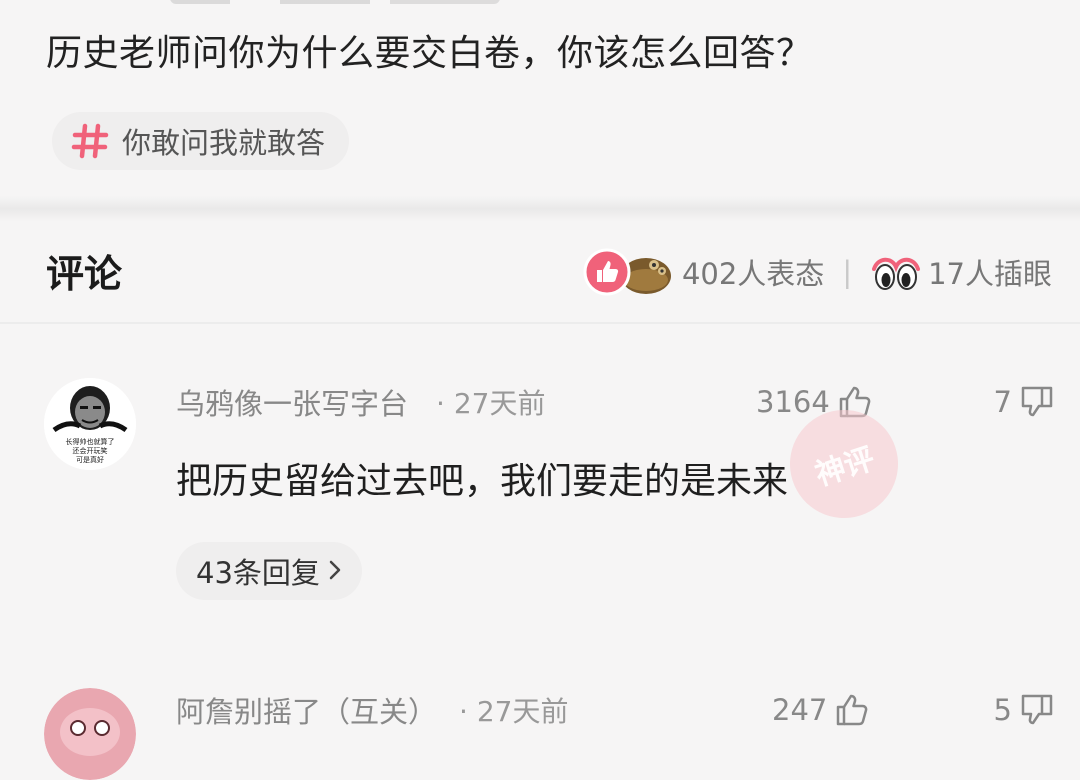  What do you see at coordinates (753, 274) in the screenshot?
I see `reactions-count: 402人表态` at bounding box center [753, 274].